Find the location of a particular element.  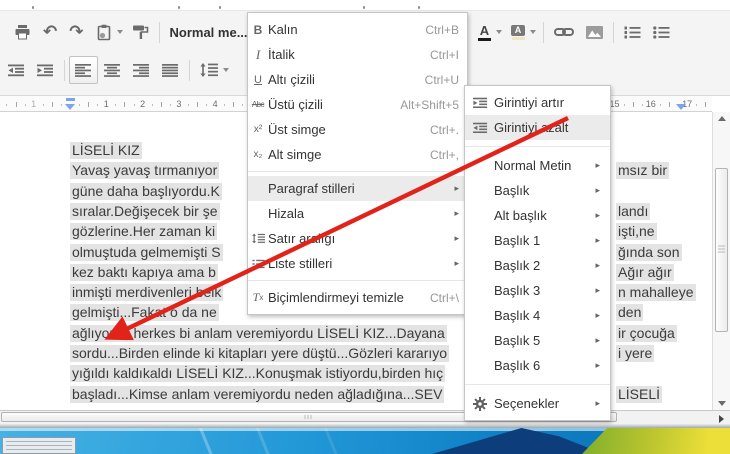

left-indent-marker is located at coordinates (70, 107).